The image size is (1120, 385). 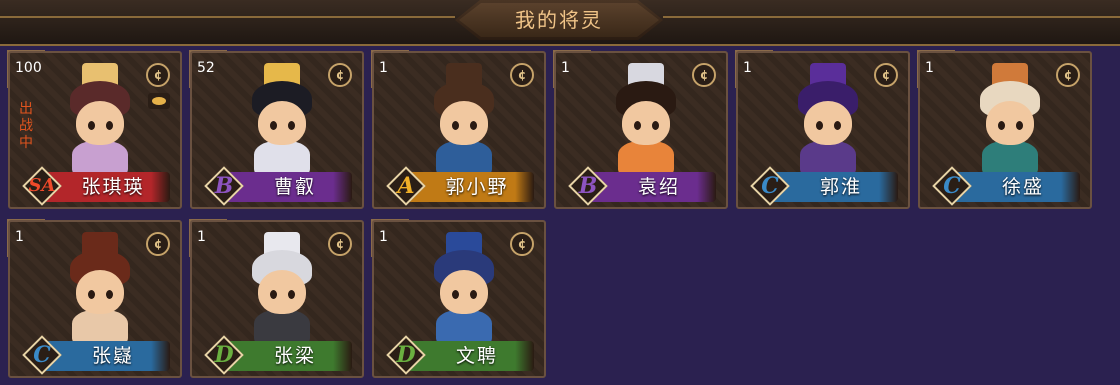 I want to click on general-card: 1 ¢ 郭小野 A, so click(x=458, y=129).